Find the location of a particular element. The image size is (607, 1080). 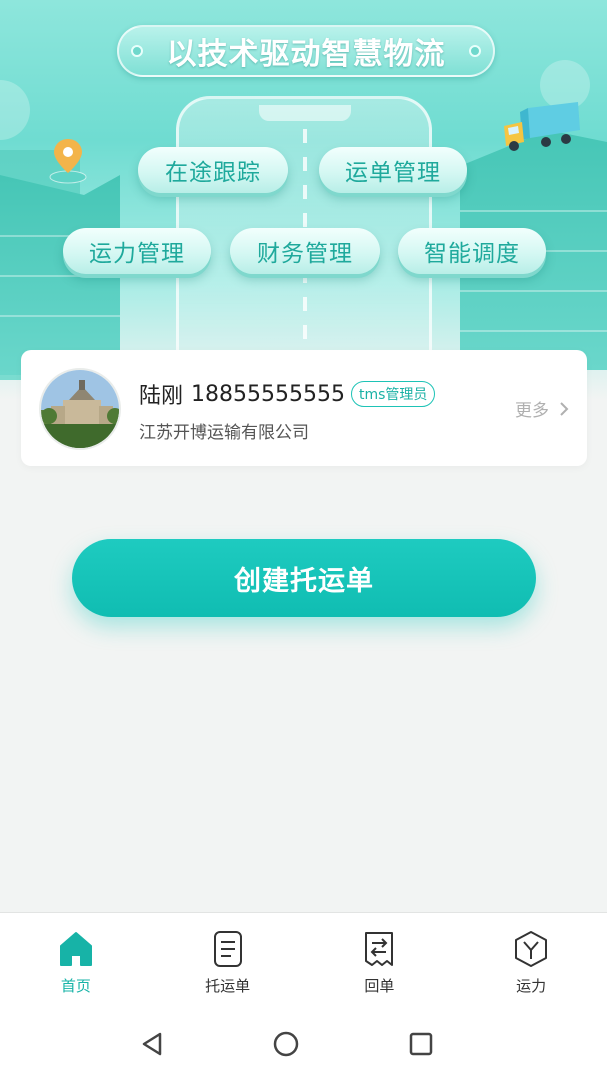

home-icon is located at coordinates (75, 949).